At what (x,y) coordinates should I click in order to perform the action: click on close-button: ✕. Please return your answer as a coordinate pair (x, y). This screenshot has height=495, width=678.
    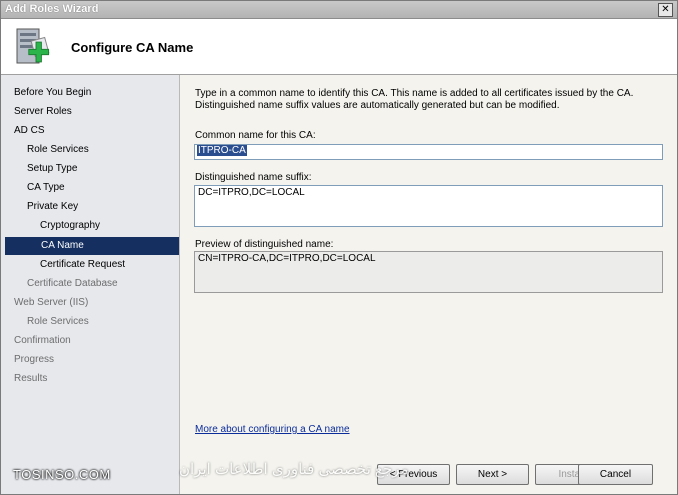
    Looking at the image, I should click on (665, 10).